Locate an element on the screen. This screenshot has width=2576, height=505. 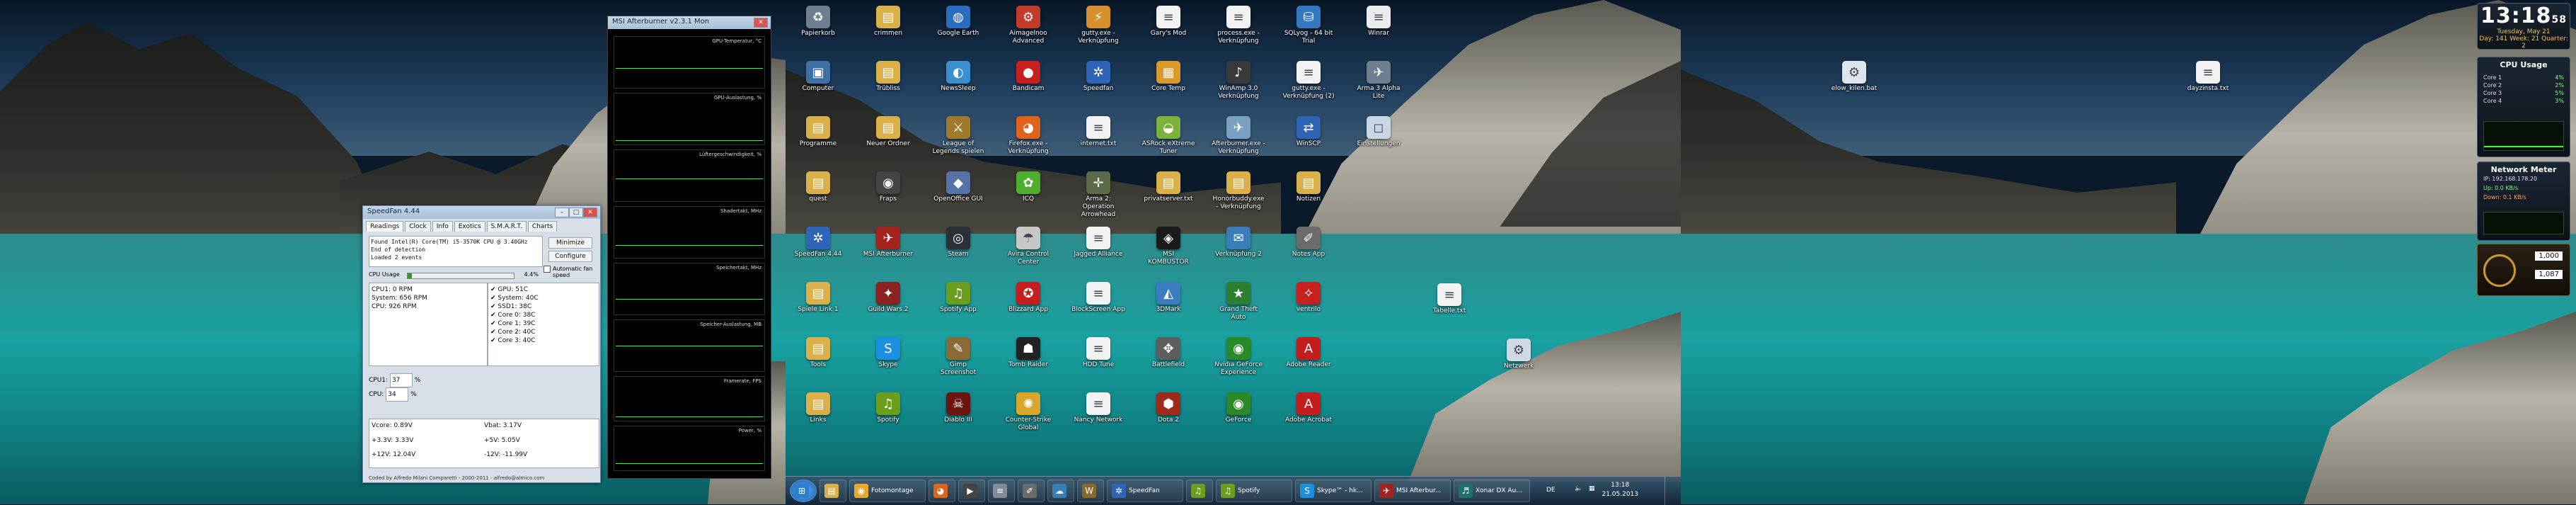
desktop-icon: ▤ Honorbuddy.exe - Verknüpfung is located at coordinates (1238, 191).